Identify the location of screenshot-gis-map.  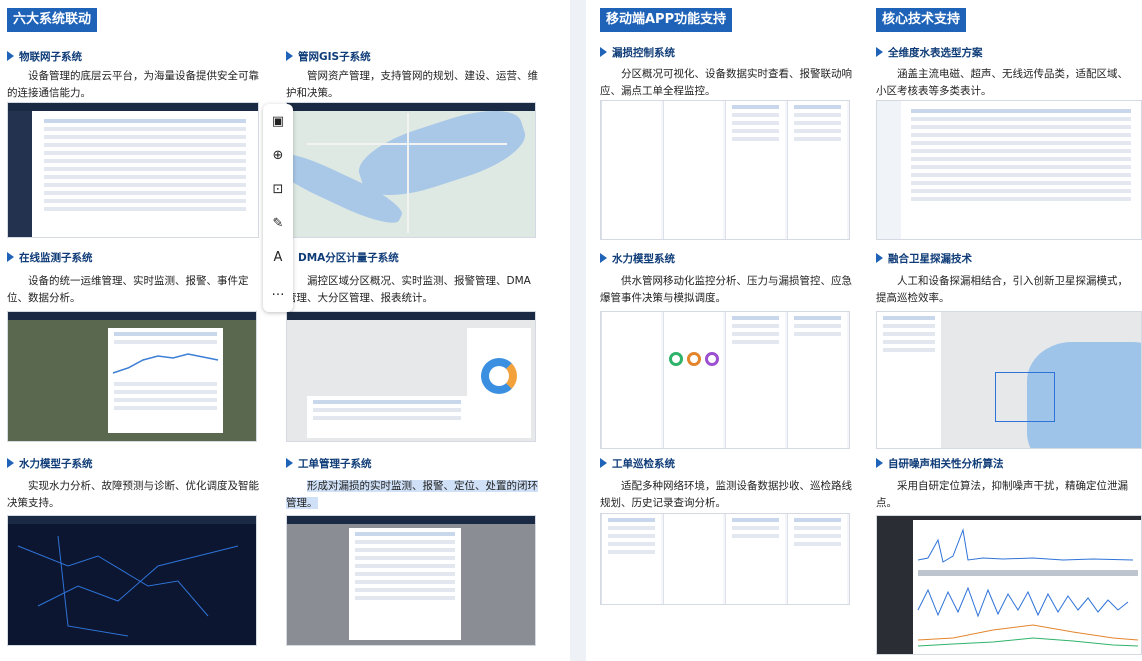
(411, 170).